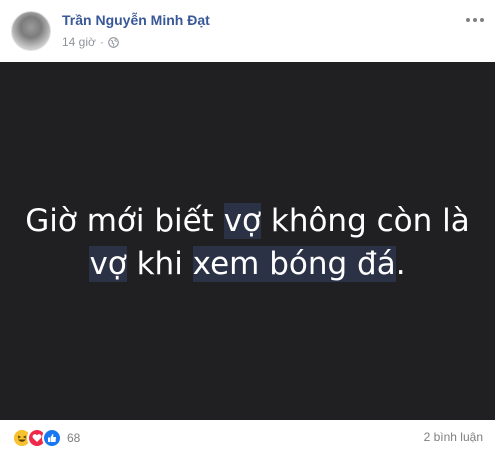 The image size is (495, 453). I want to click on post-header: Trần Nguyễn Minh Đạt 14 giờ ·, so click(247, 31).